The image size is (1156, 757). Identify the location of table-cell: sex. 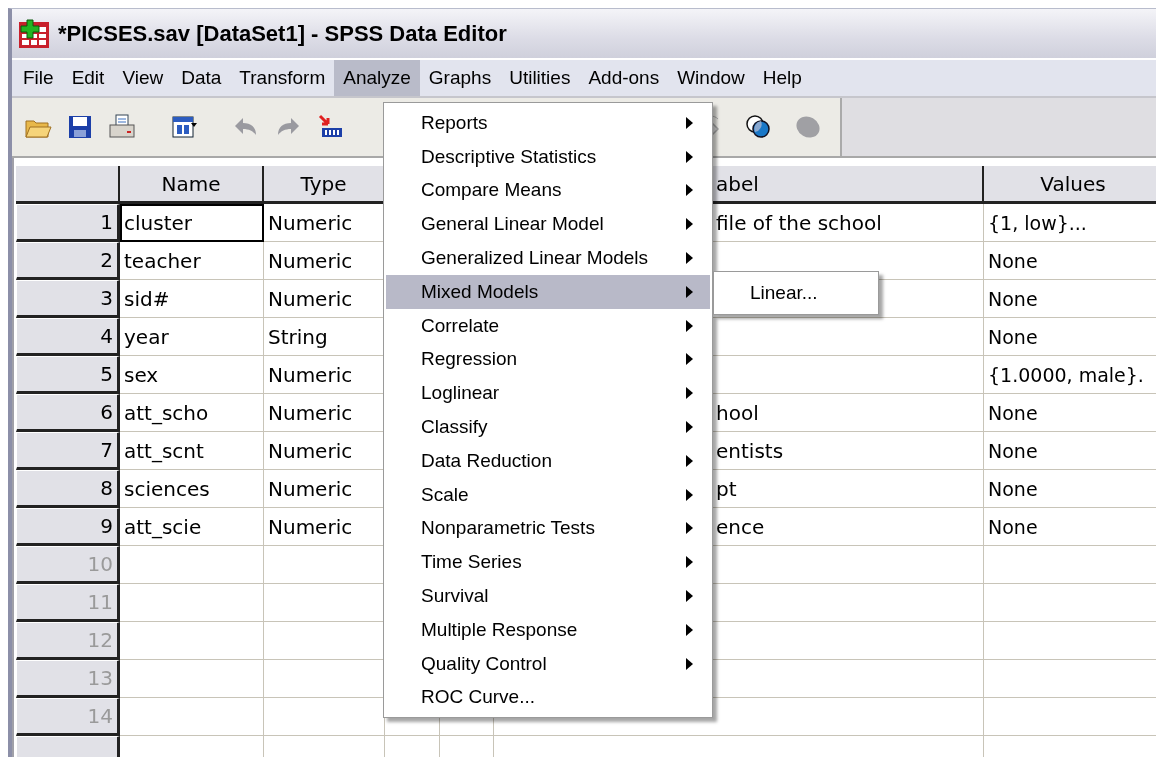
(192, 375).